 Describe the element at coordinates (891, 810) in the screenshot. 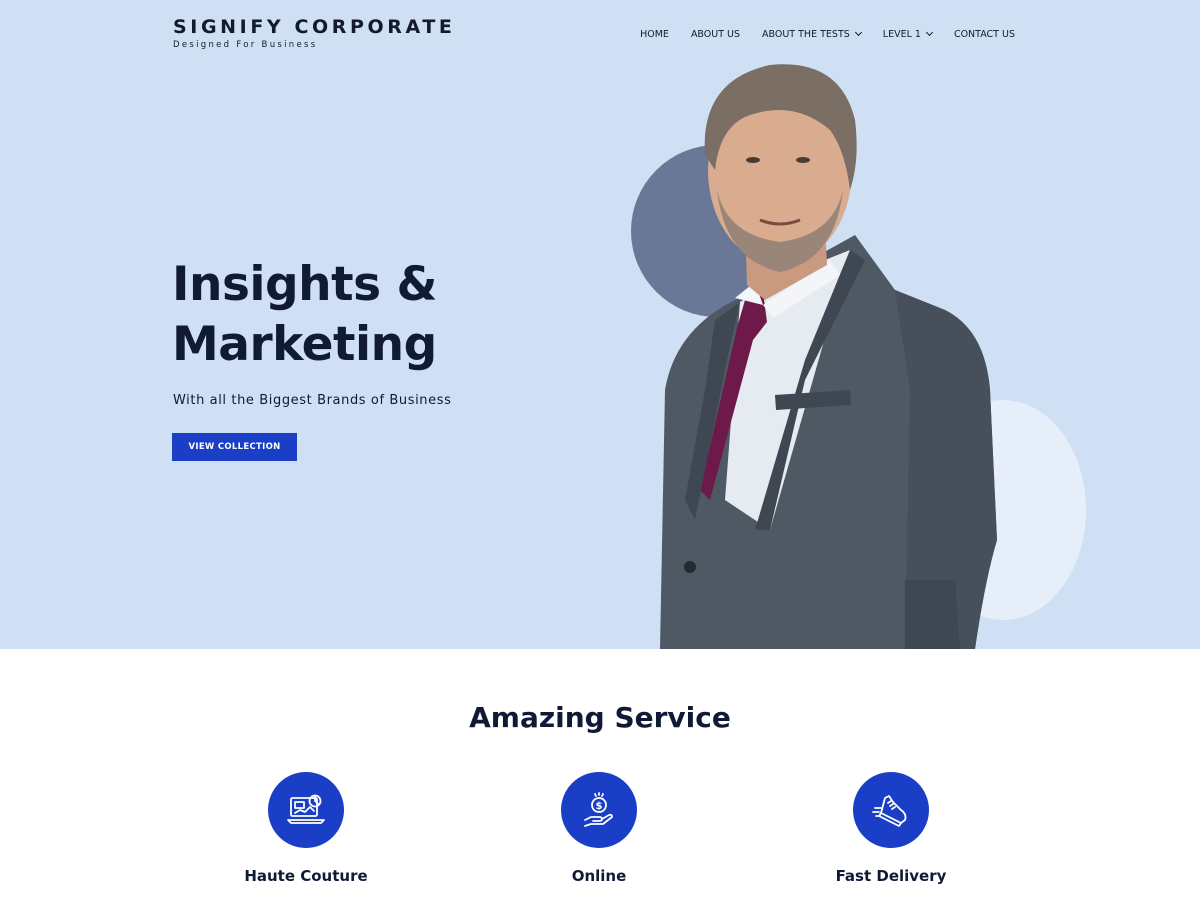

I see `running-shoe-icon` at that location.